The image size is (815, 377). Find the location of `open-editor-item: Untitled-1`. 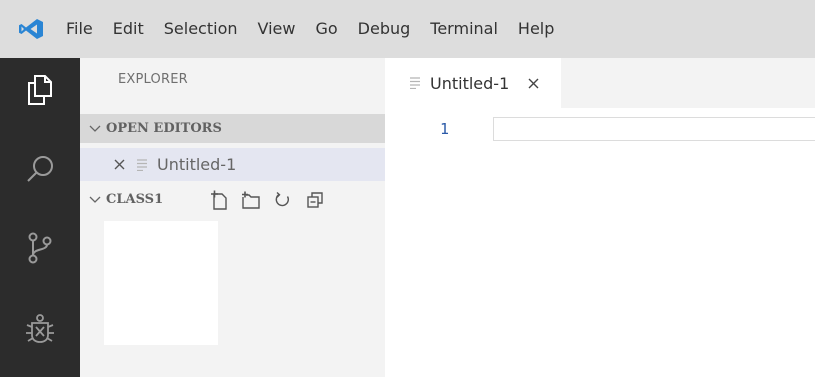

open-editor-item: Untitled-1 is located at coordinates (232, 164).